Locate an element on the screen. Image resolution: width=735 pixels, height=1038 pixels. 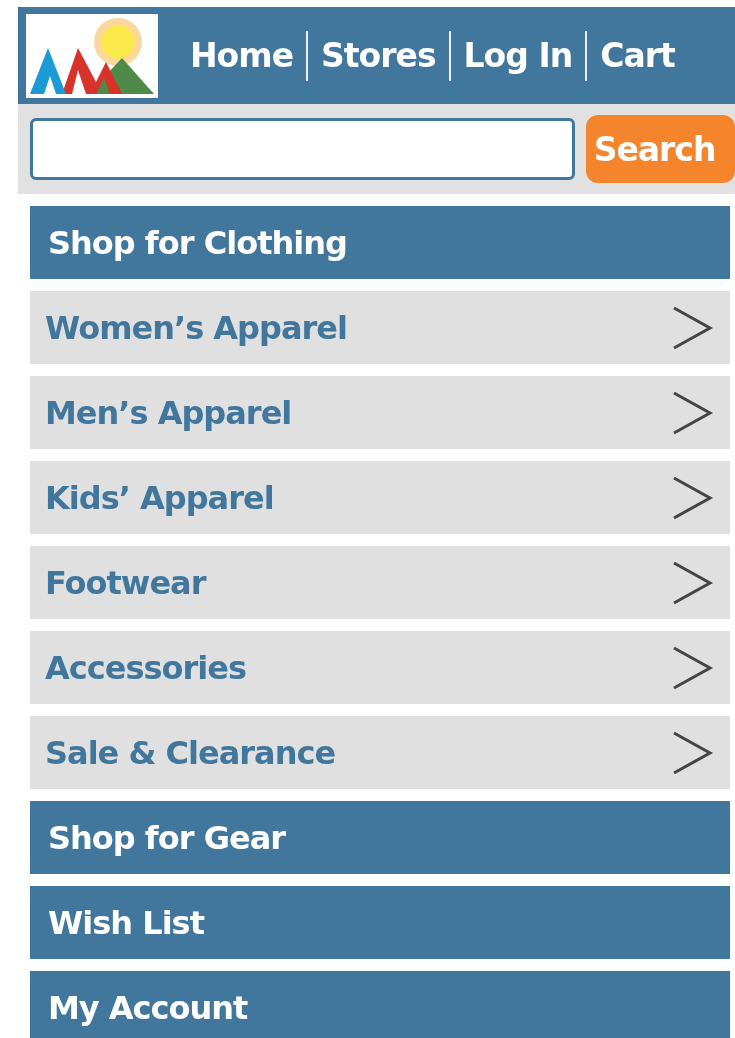
nav-link: Log In is located at coordinates (518, 55).